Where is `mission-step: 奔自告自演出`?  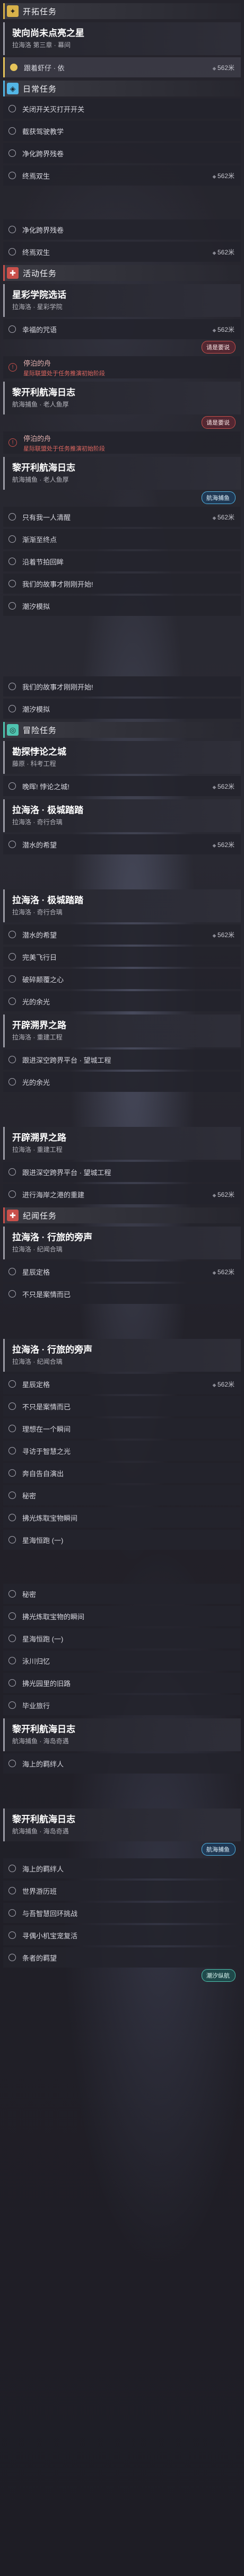 mission-step: 奔自告自演出 is located at coordinates (122, 1473).